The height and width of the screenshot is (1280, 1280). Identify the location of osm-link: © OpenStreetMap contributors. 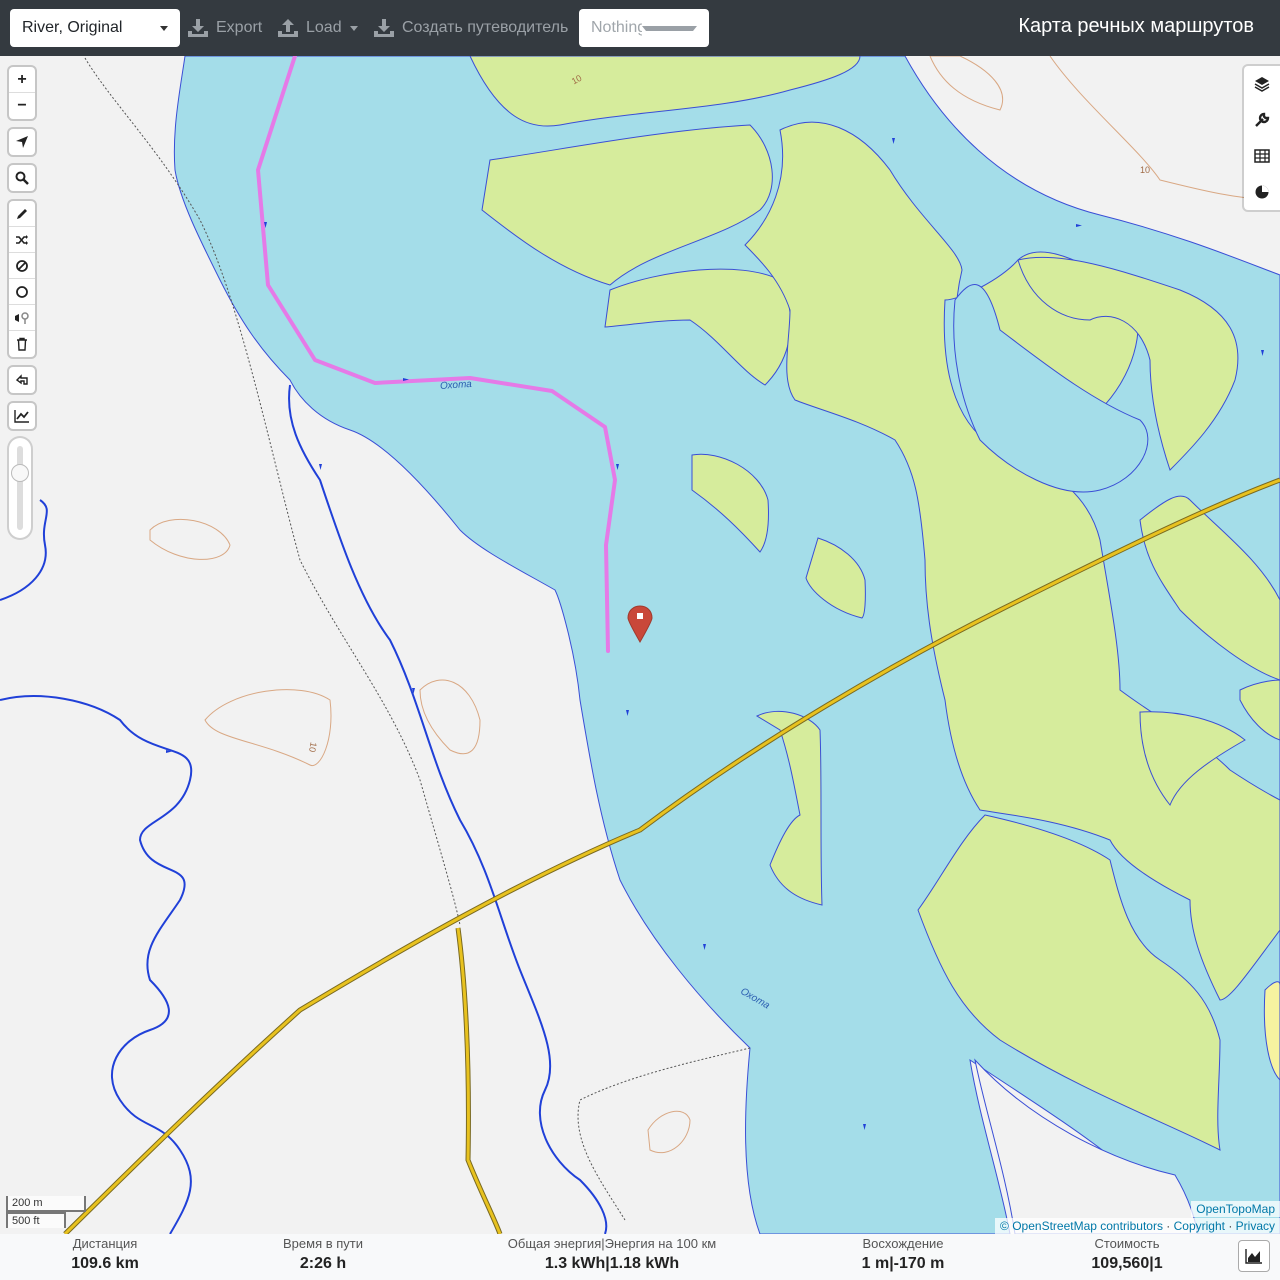
(1081, 1226).